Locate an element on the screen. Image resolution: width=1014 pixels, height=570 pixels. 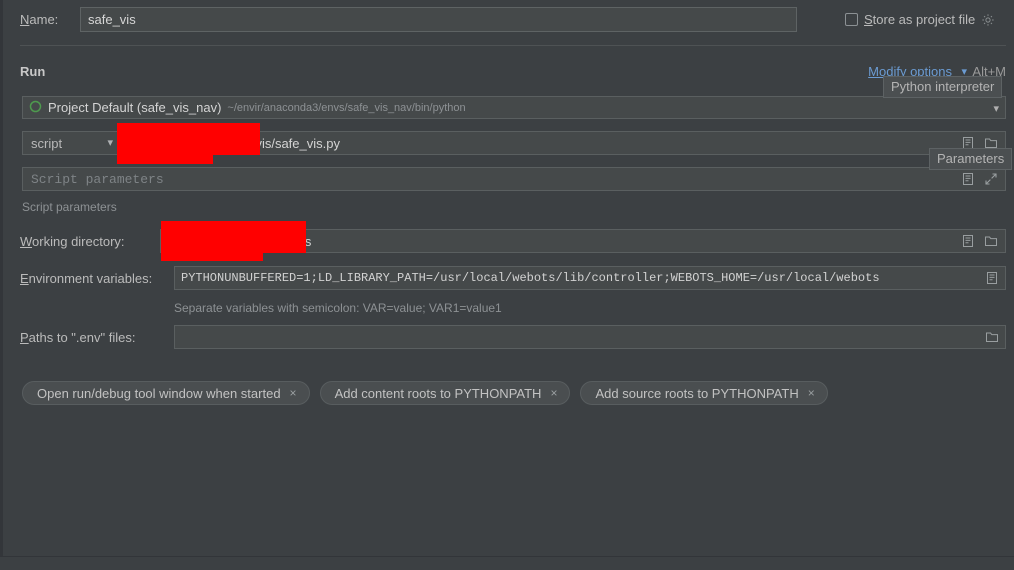
script-parameters-icons is located at coordinates (979, 179).